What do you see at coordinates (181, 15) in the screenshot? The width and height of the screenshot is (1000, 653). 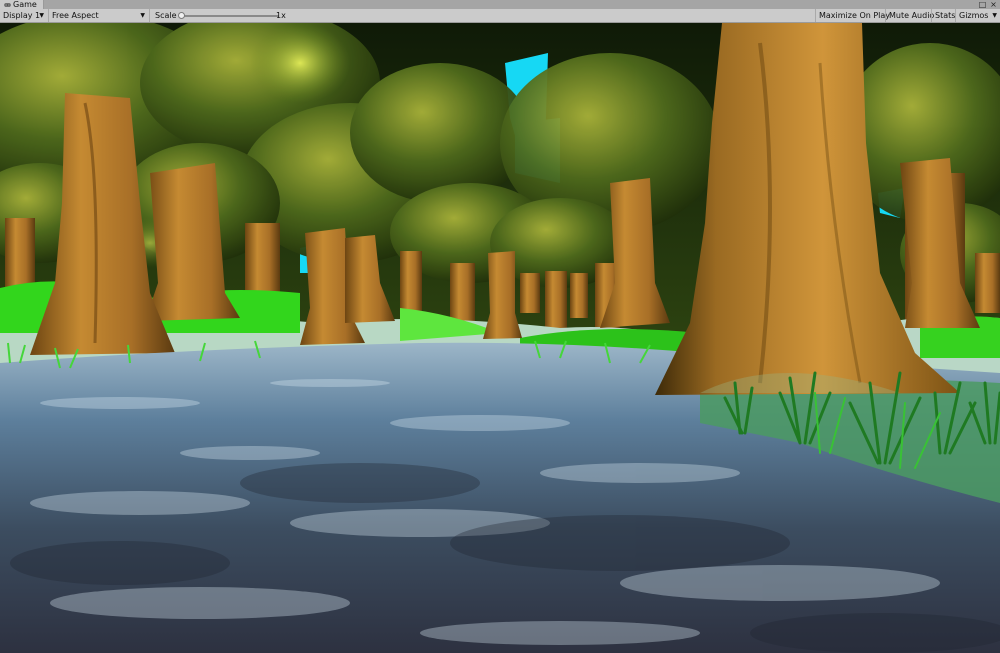 I see `scale-slider-handle` at bounding box center [181, 15].